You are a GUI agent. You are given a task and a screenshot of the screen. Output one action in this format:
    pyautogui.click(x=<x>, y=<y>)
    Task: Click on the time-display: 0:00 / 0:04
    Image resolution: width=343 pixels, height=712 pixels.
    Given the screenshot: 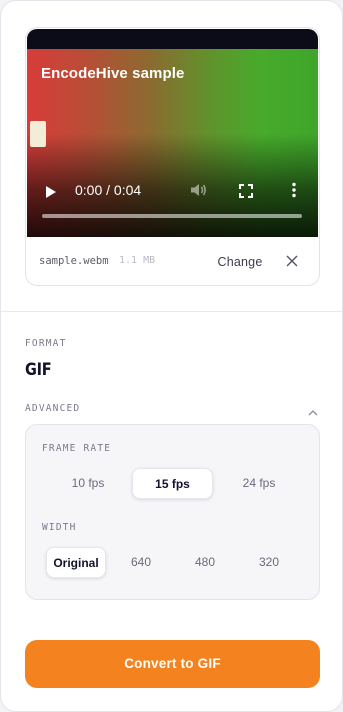 What is the action you would take?
    pyautogui.click(x=108, y=190)
    